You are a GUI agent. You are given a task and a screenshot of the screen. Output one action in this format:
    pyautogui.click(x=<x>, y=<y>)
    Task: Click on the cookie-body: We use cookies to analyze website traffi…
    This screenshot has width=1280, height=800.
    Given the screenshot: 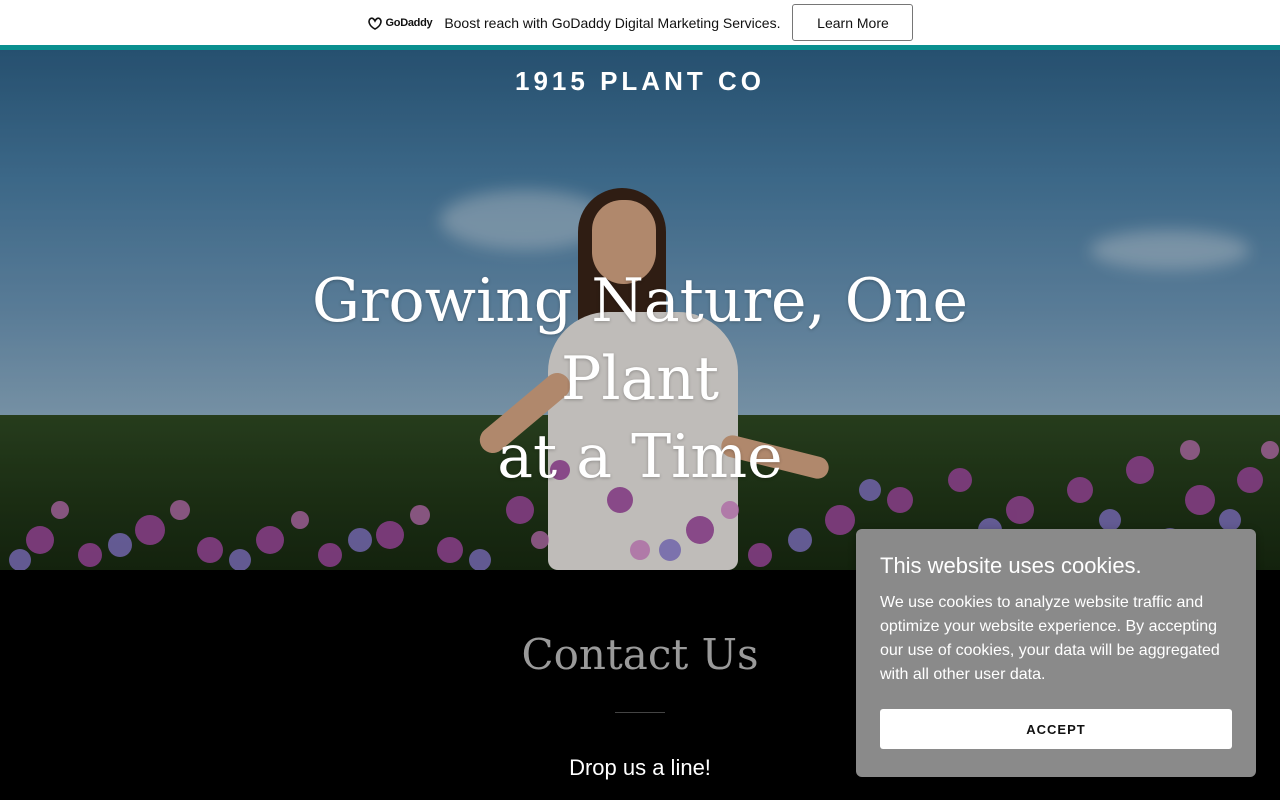 What is the action you would take?
    pyautogui.click(x=1050, y=638)
    